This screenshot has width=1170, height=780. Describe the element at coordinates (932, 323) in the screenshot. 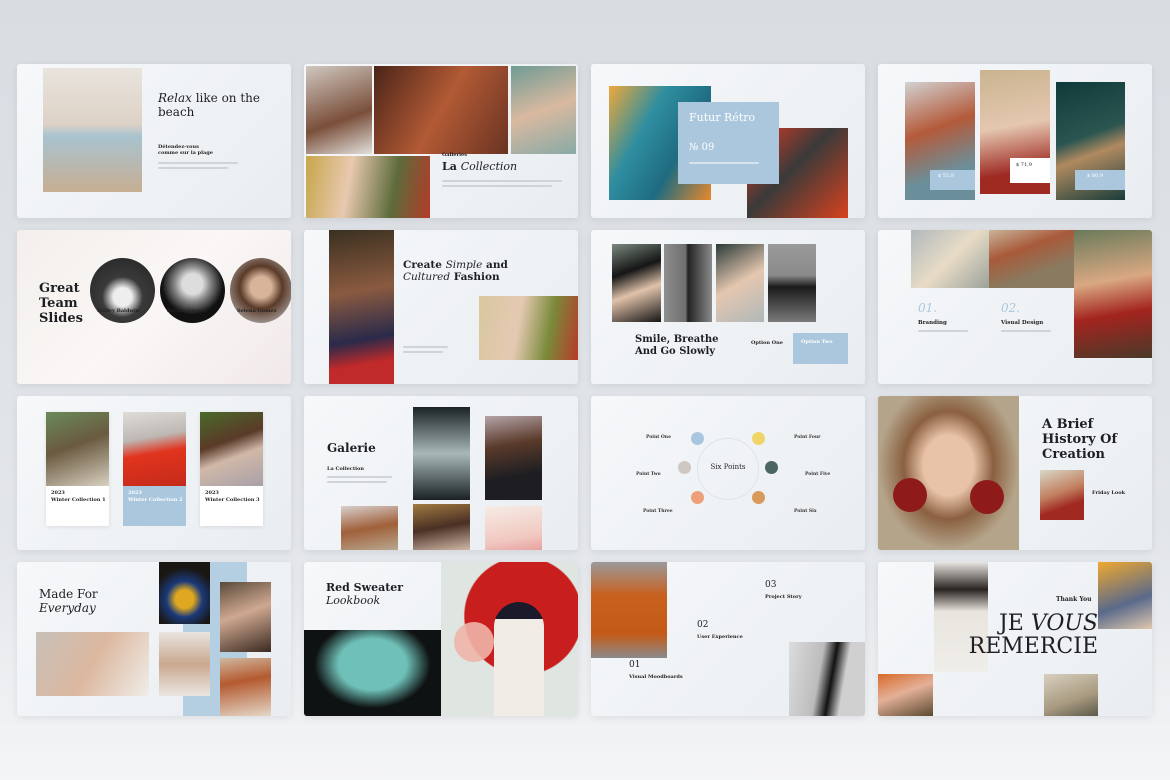

I see `step-label: Branding` at that location.